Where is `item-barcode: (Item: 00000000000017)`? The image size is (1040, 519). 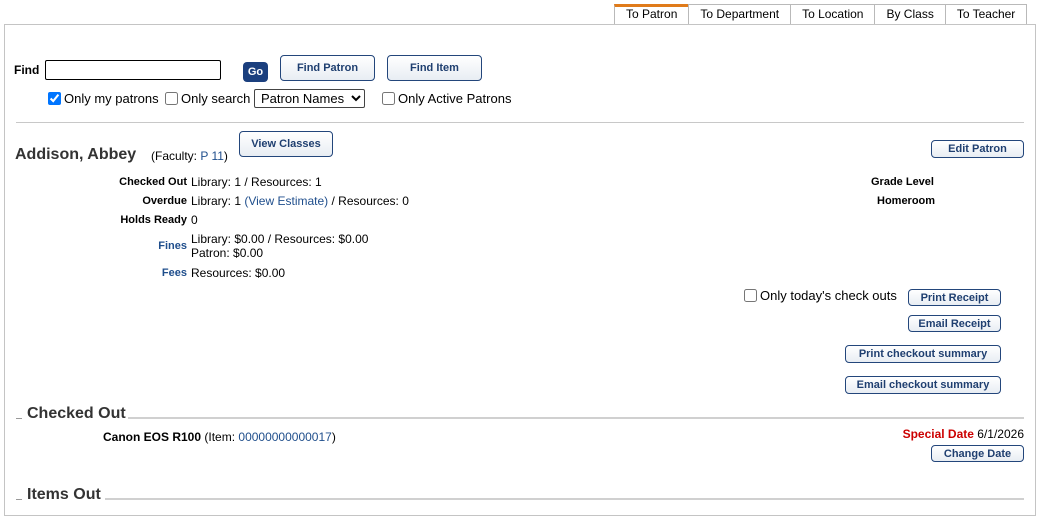 item-barcode: (Item: 00000000000017) is located at coordinates (269, 437).